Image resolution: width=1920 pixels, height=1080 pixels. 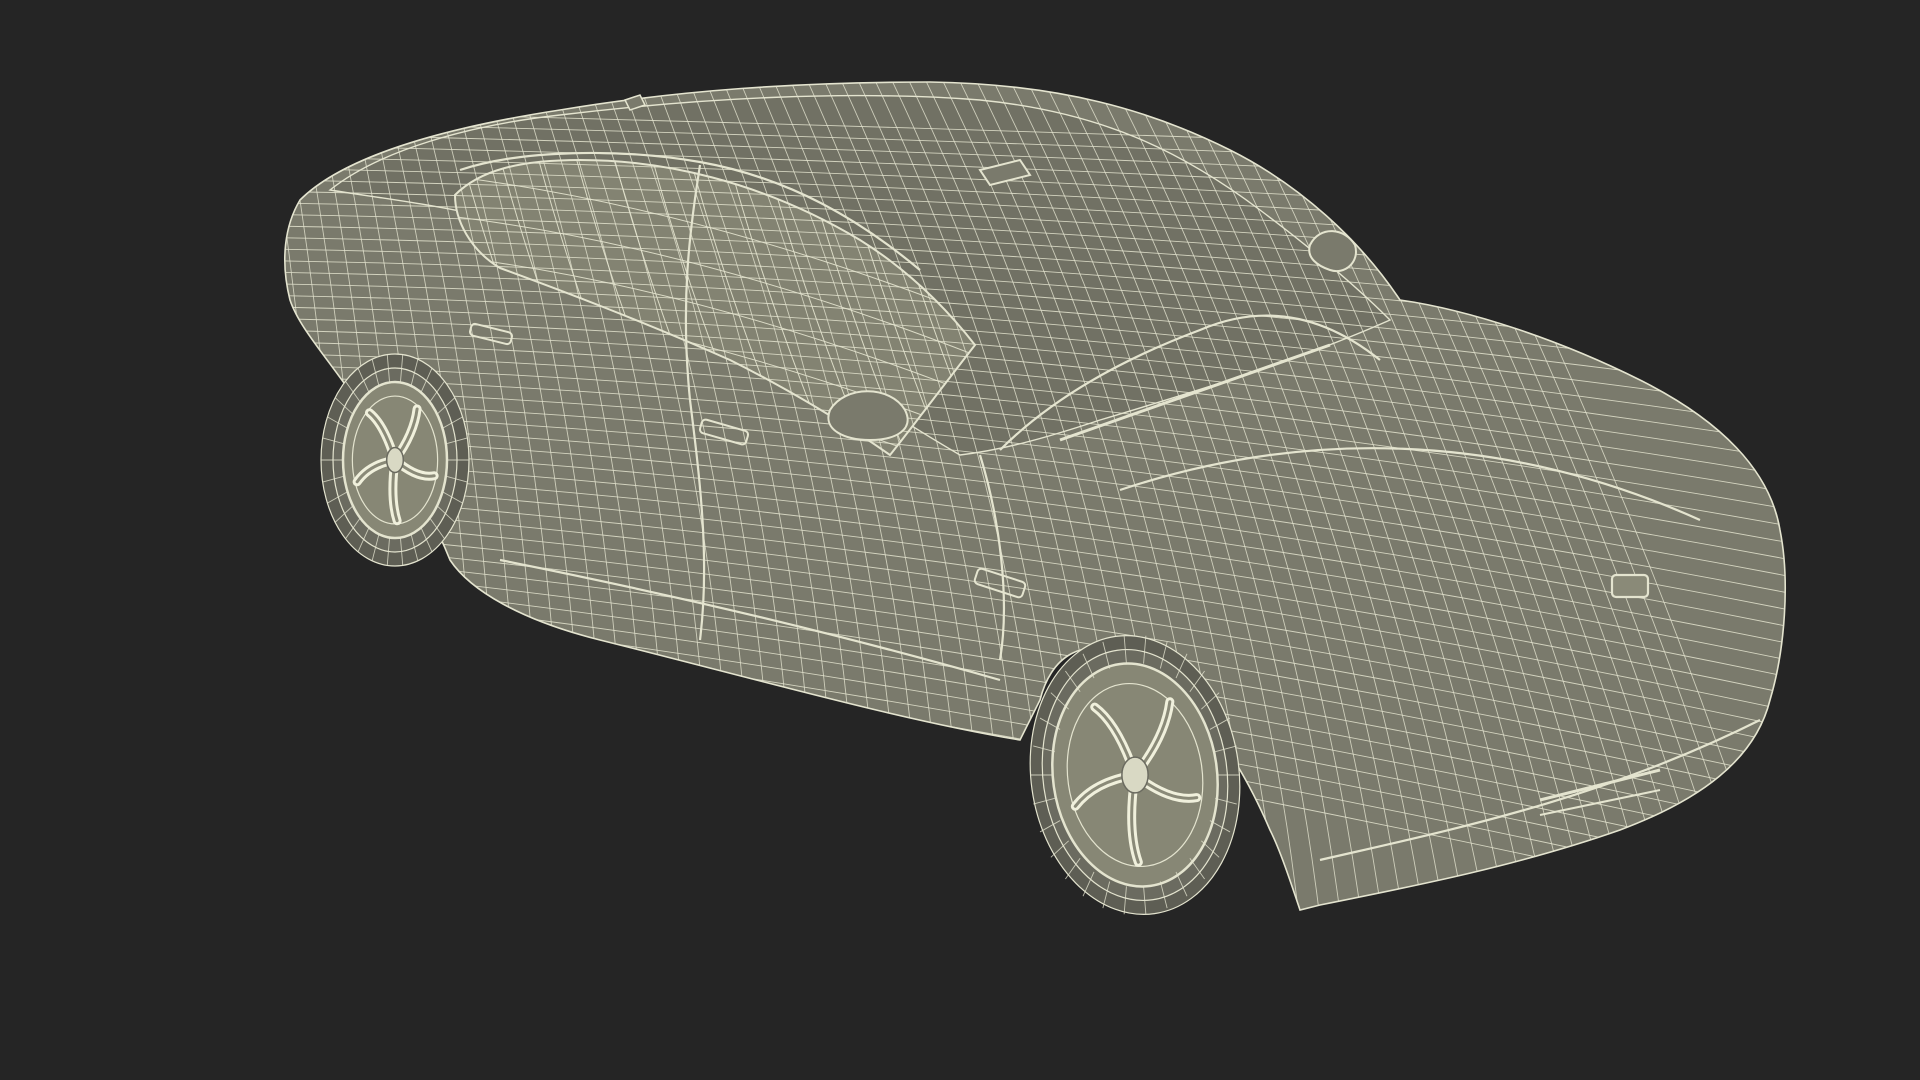 I want to click on rear-wheel, so click(x=395, y=460).